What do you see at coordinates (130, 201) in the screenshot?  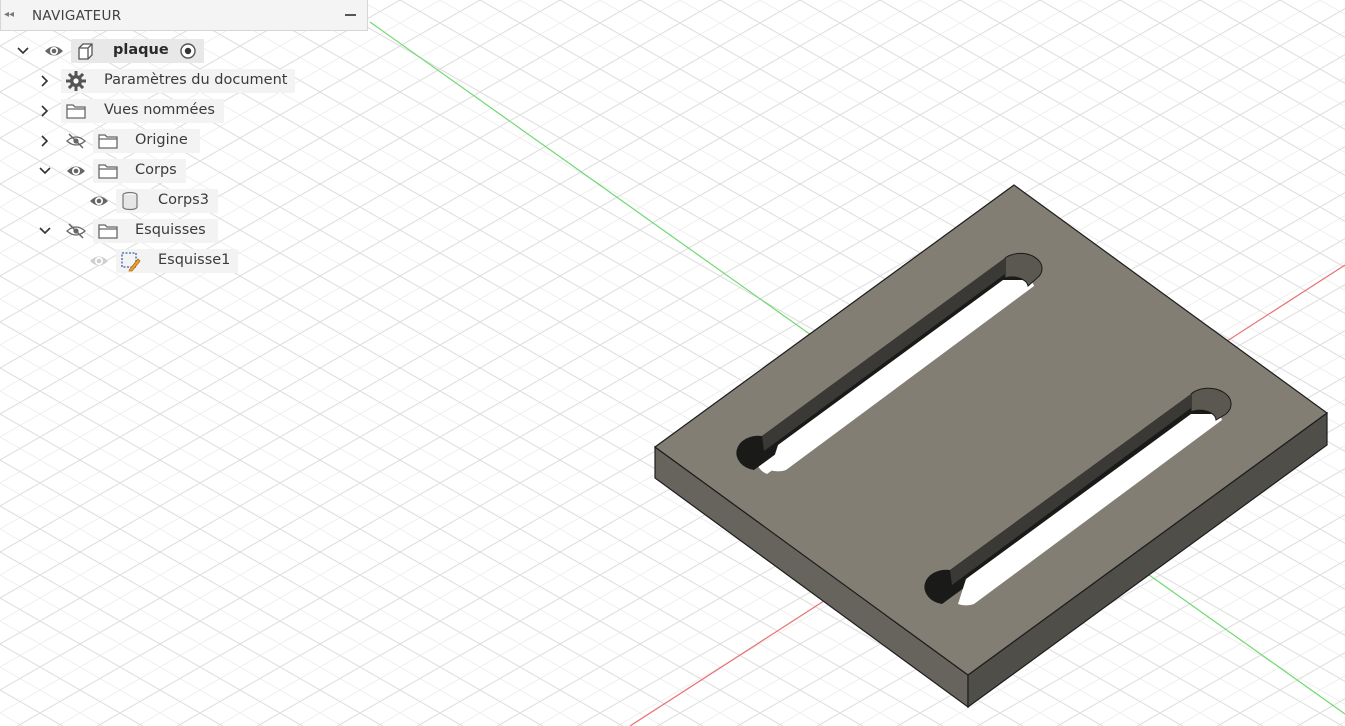 I see `body-icon` at bounding box center [130, 201].